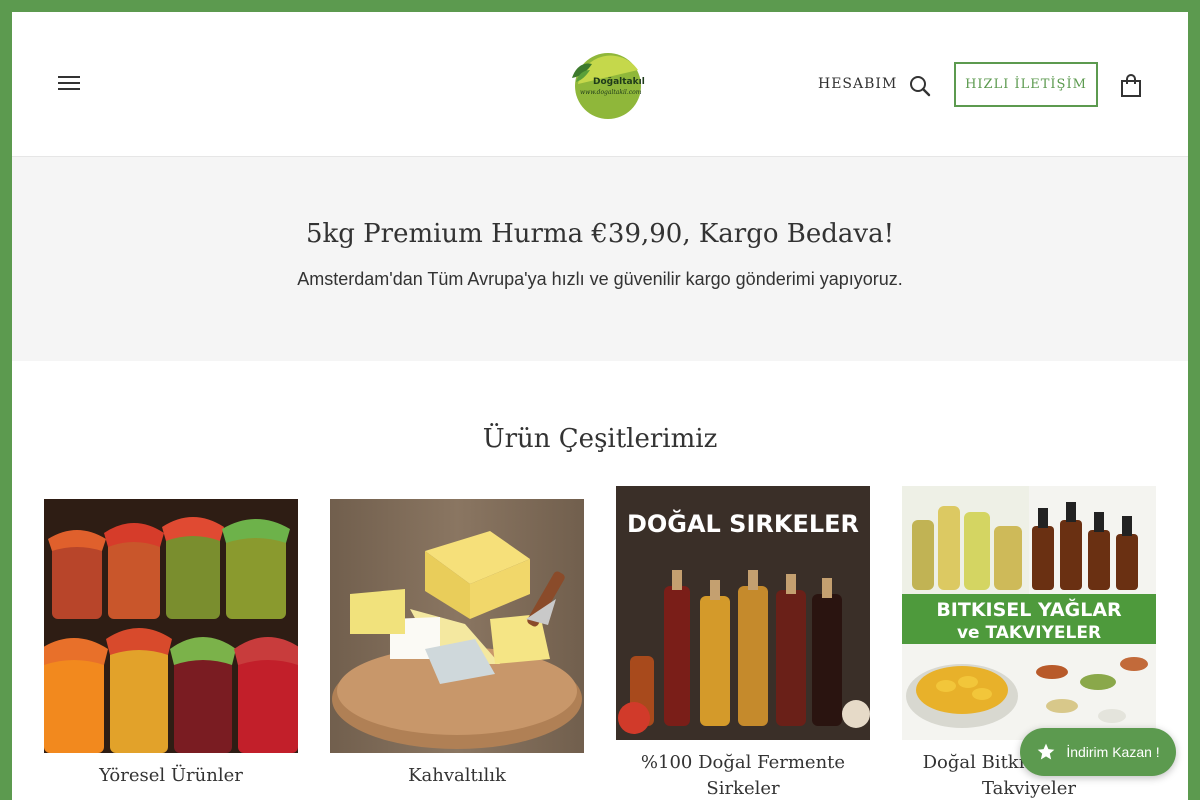 The width and height of the screenshot is (1200, 800). Describe the element at coordinates (71, 85) in the screenshot. I see `hamburger-menu-icon` at that location.